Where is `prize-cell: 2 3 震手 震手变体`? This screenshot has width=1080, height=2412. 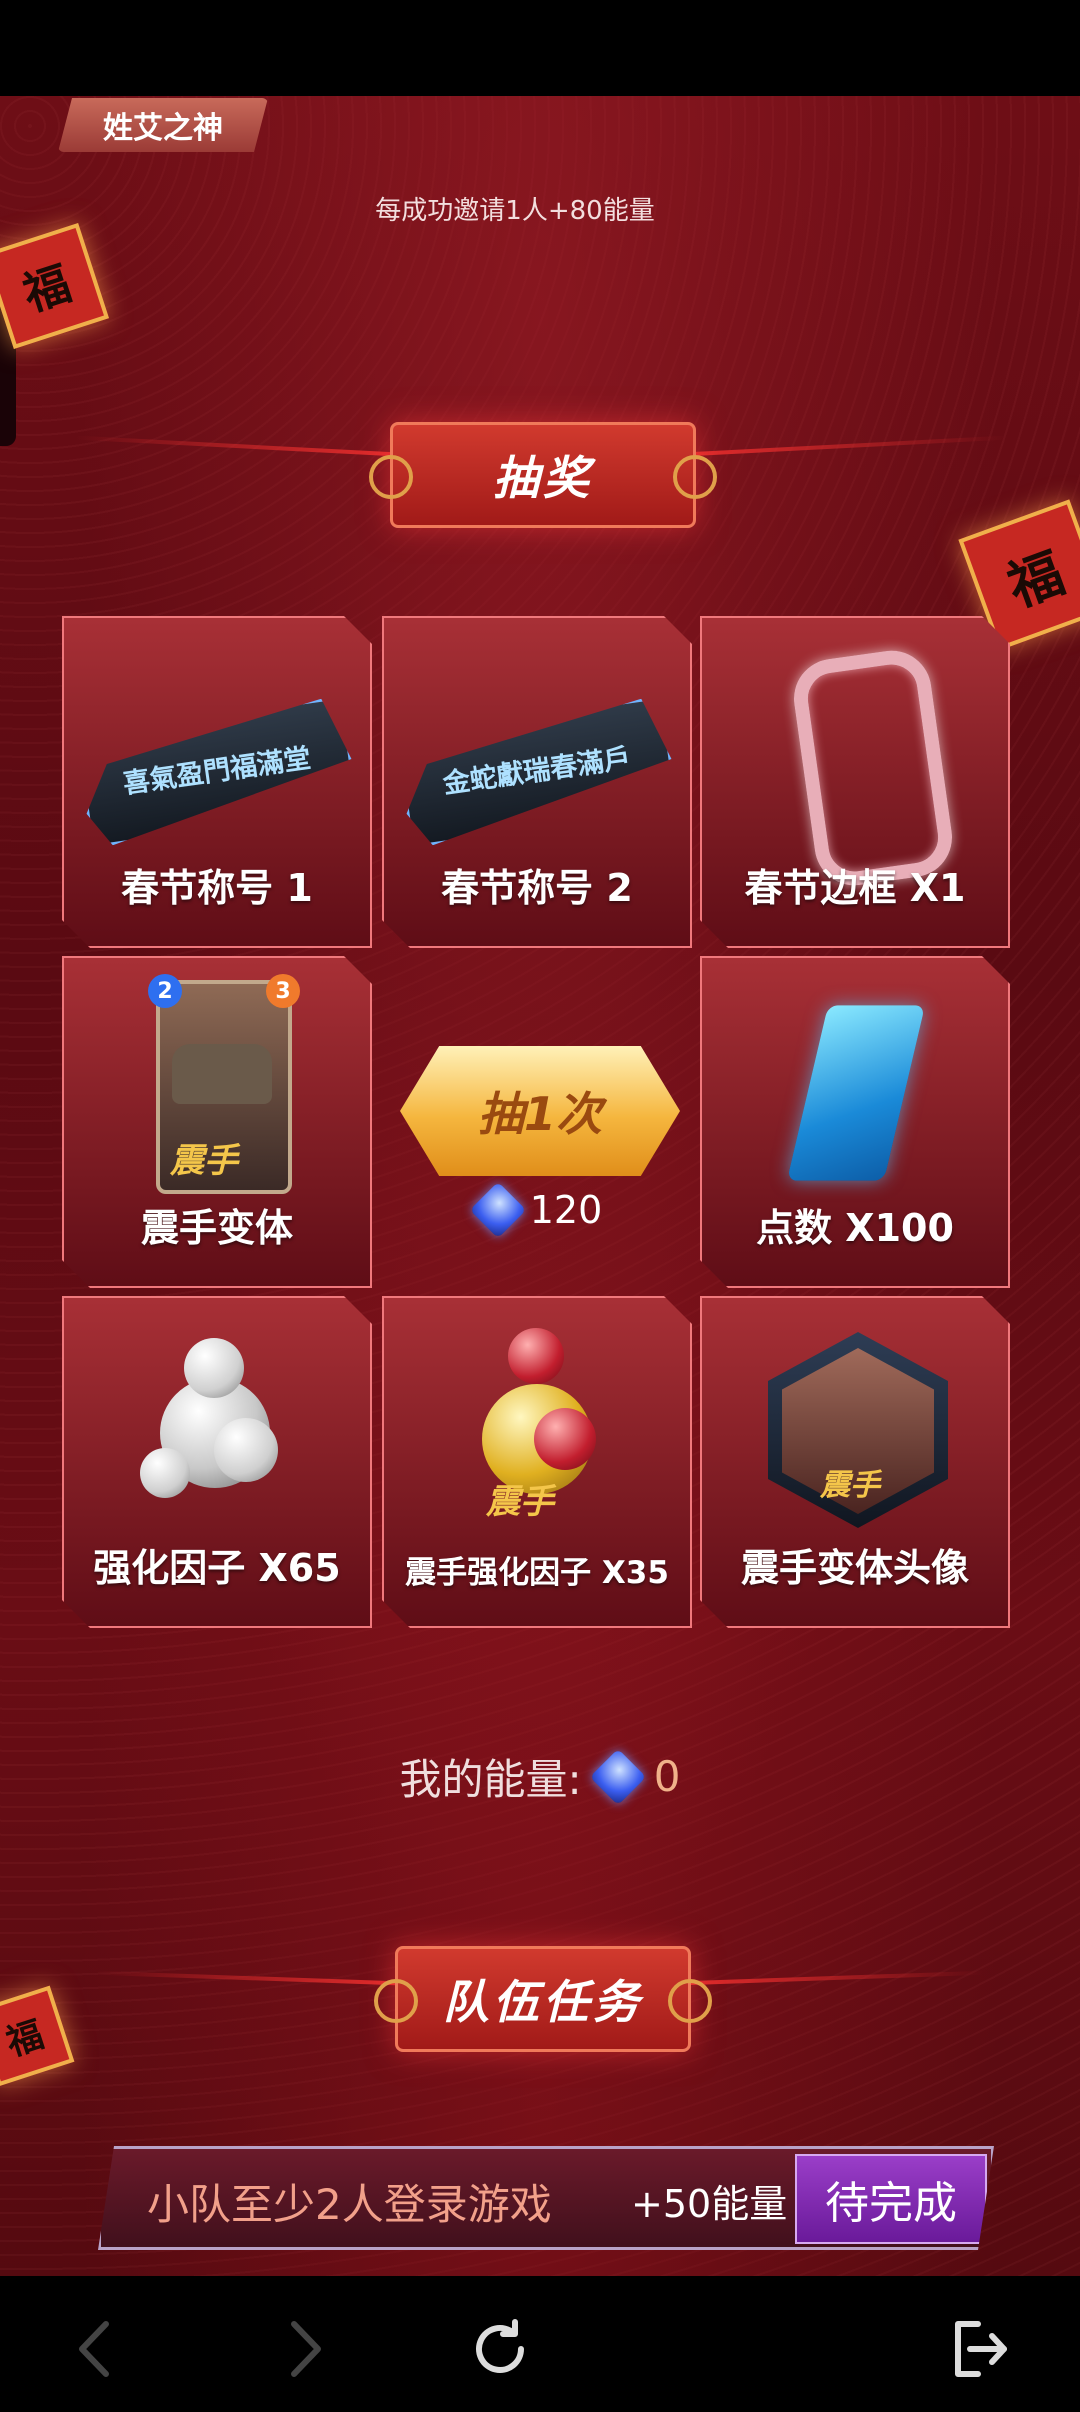 prize-cell: 2 3 震手 震手变体 is located at coordinates (217, 1122).